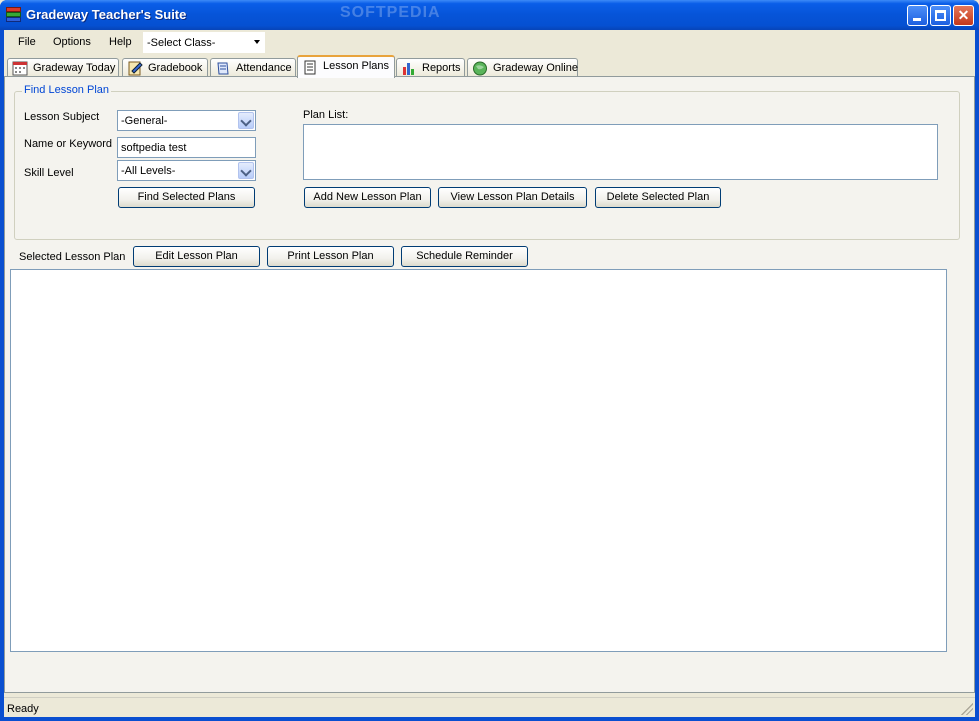 The height and width of the screenshot is (721, 979). Describe the element at coordinates (181, 43) in the screenshot. I see `class-select-value: -Select Class-` at that location.